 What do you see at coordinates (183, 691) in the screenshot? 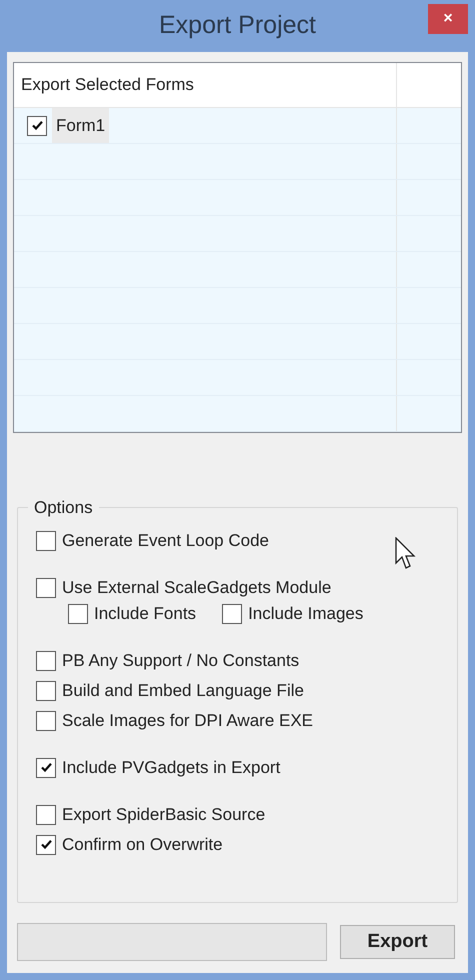
I see `checkbox-label: Build and Embed Language File` at bounding box center [183, 691].